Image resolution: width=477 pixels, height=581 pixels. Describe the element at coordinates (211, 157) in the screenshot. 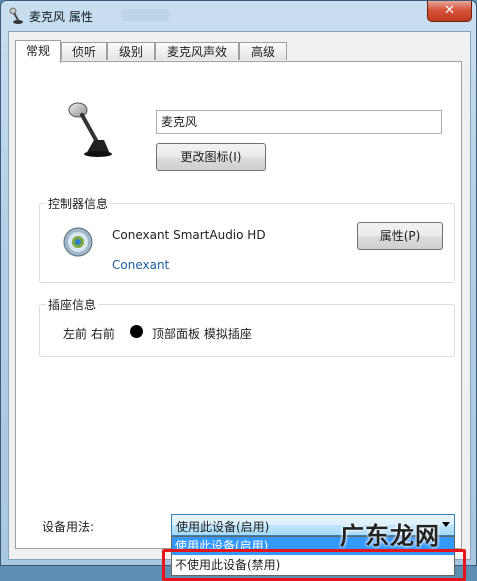

I see `change-icon-button: 更改图标(I)` at that location.